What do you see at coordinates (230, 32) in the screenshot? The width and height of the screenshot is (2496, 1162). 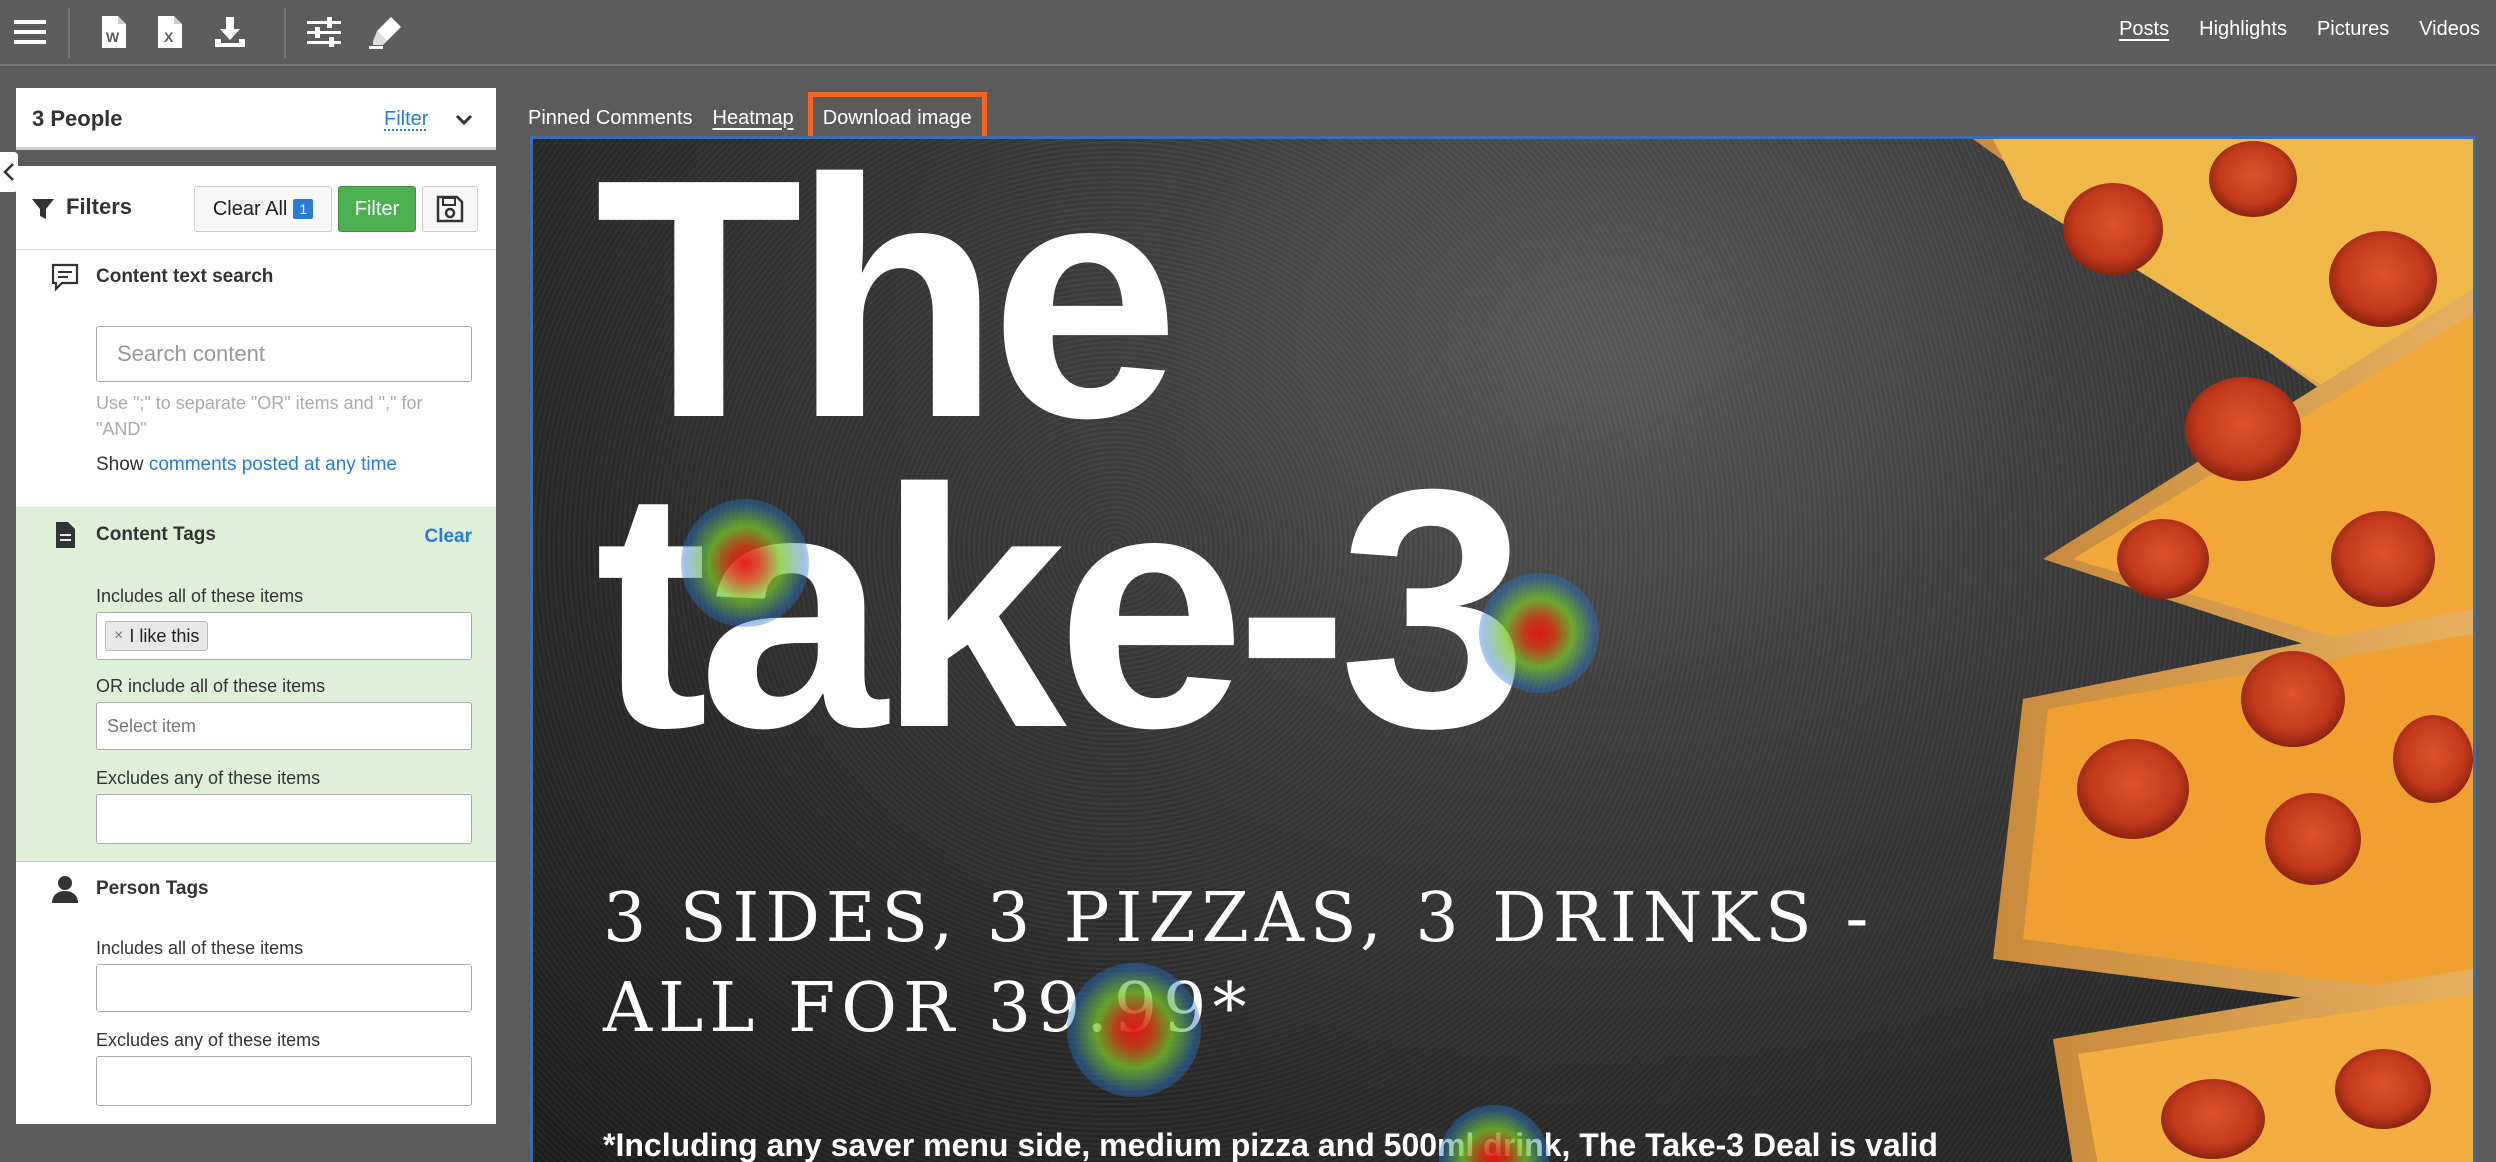 I see `download-icon` at bounding box center [230, 32].